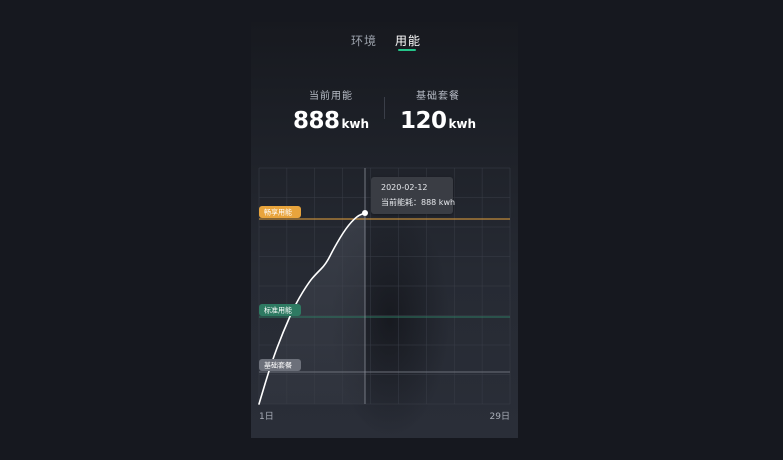 The image size is (783, 460). What do you see at coordinates (423, 121) in the screenshot?
I see `basic-plan-number: 120` at bounding box center [423, 121].